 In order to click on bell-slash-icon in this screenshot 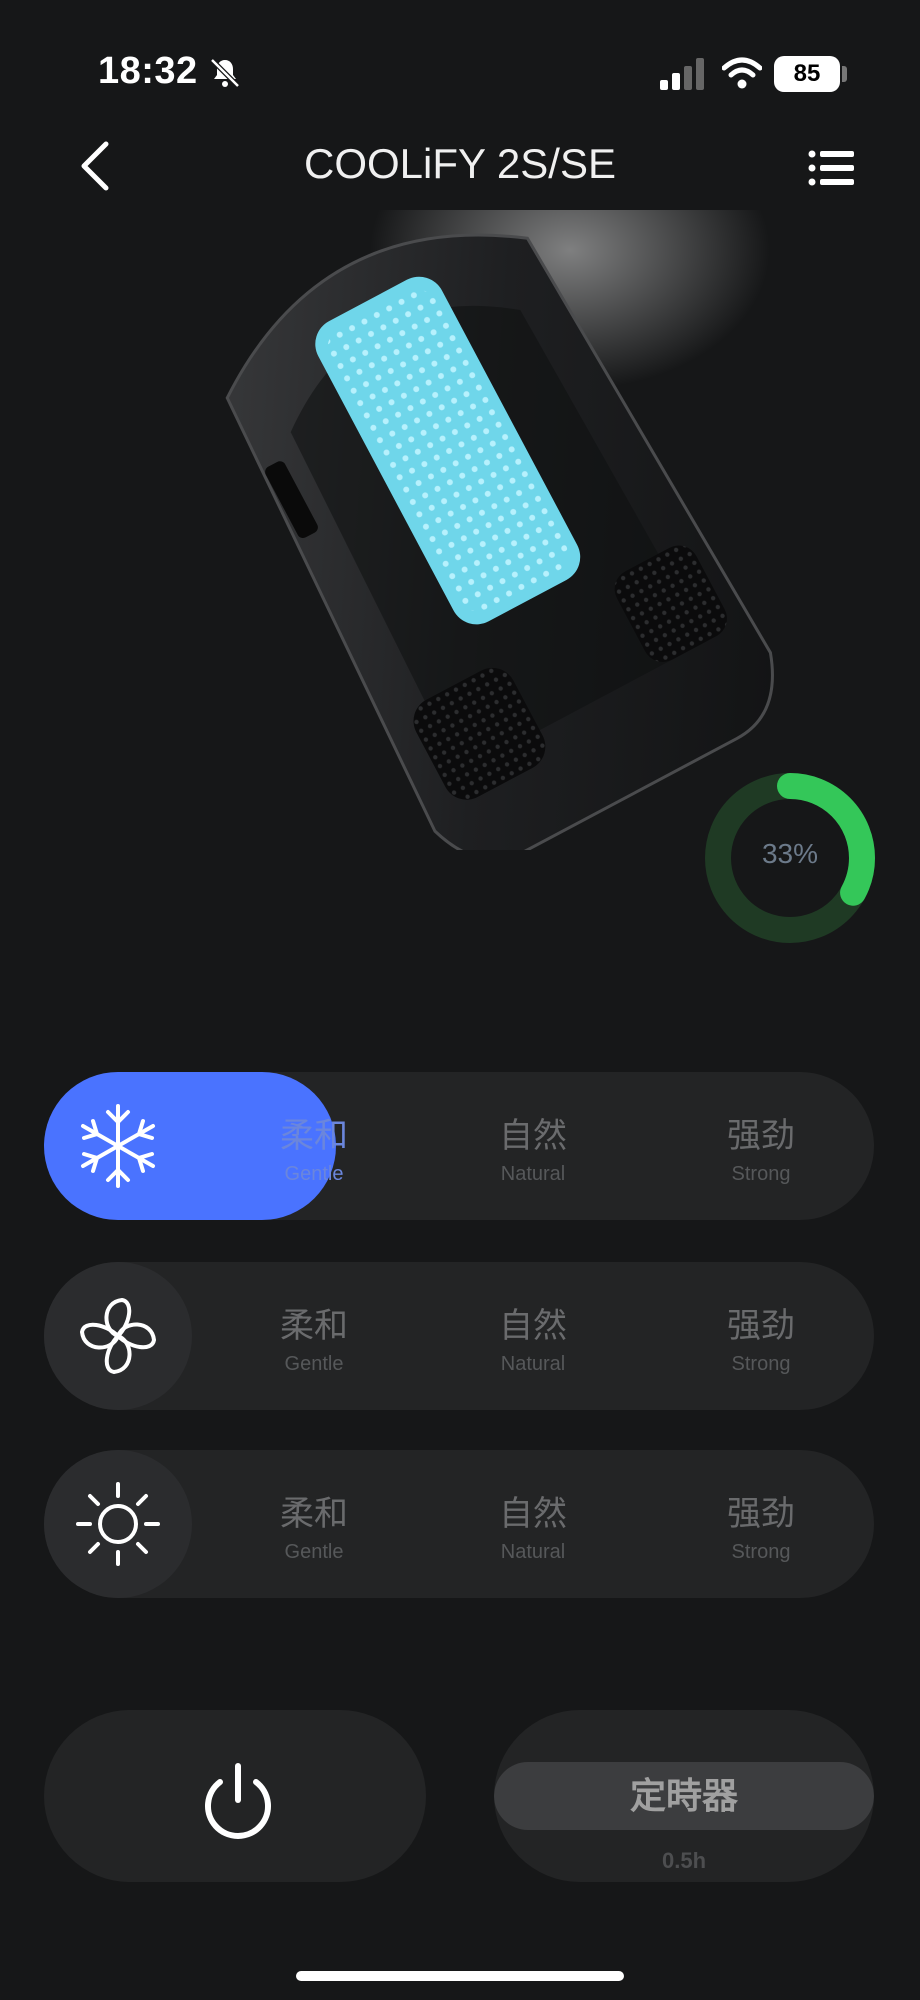, I will do `click(225, 73)`.